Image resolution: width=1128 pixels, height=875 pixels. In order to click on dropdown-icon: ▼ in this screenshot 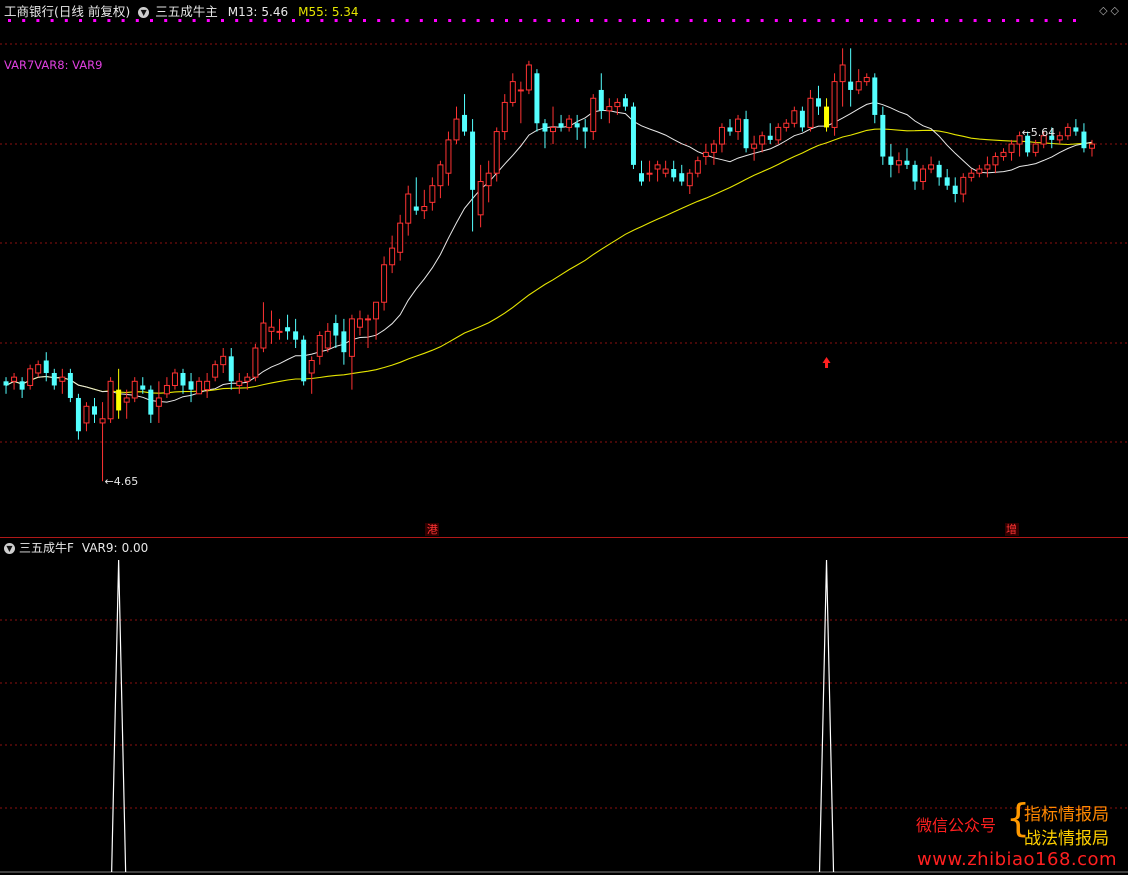, I will do `click(144, 12)`.